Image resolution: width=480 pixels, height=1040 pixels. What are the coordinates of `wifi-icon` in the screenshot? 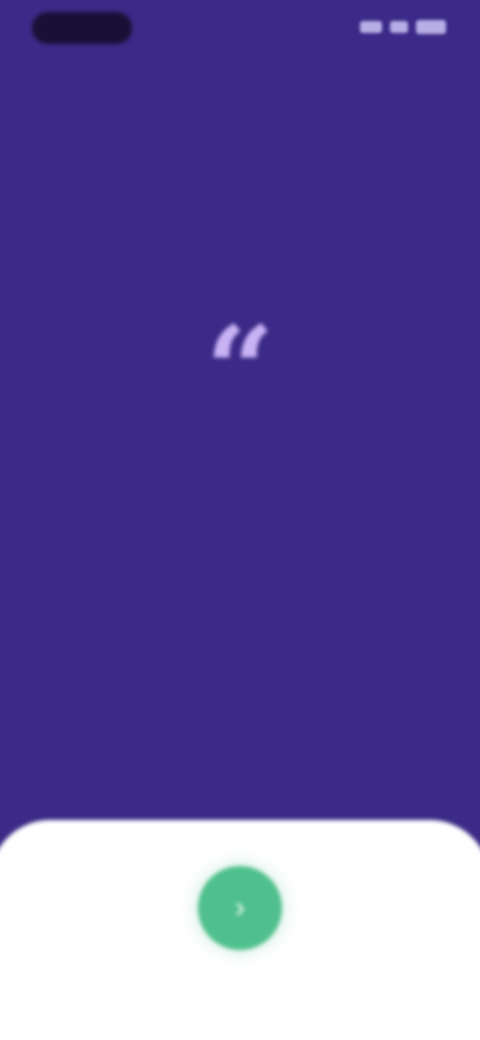 It's located at (399, 27).